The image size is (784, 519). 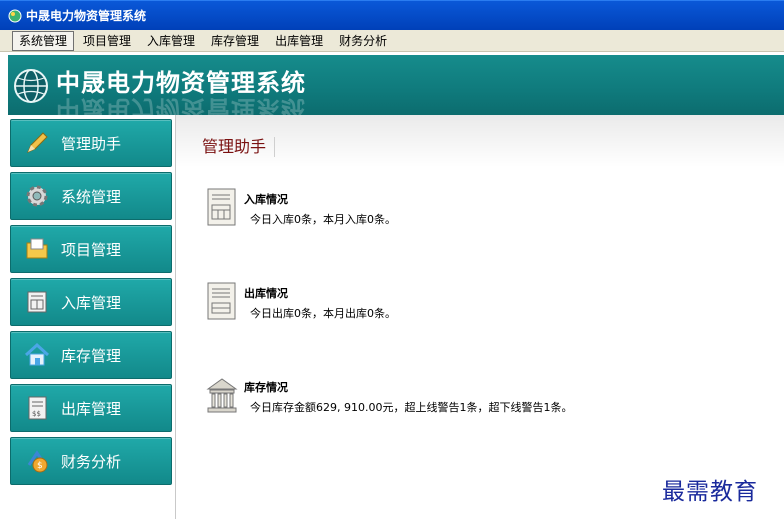 I want to click on gear-icon, so click(x=37, y=196).